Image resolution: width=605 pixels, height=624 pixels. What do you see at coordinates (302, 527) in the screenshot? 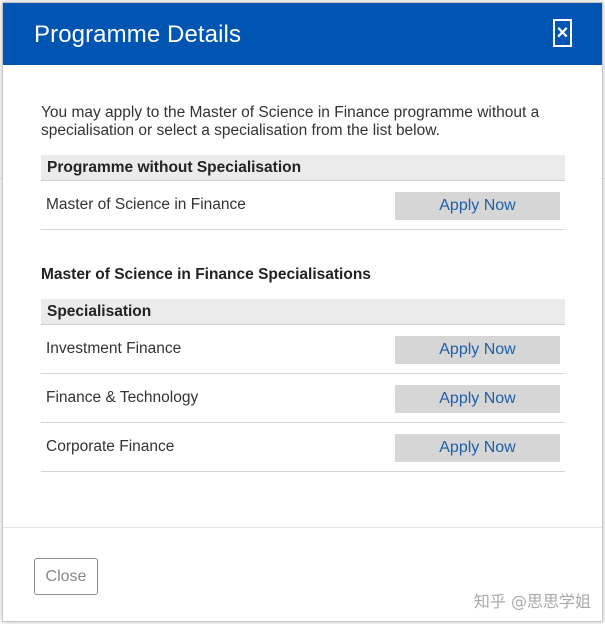
I see `footer-divider` at bounding box center [302, 527].